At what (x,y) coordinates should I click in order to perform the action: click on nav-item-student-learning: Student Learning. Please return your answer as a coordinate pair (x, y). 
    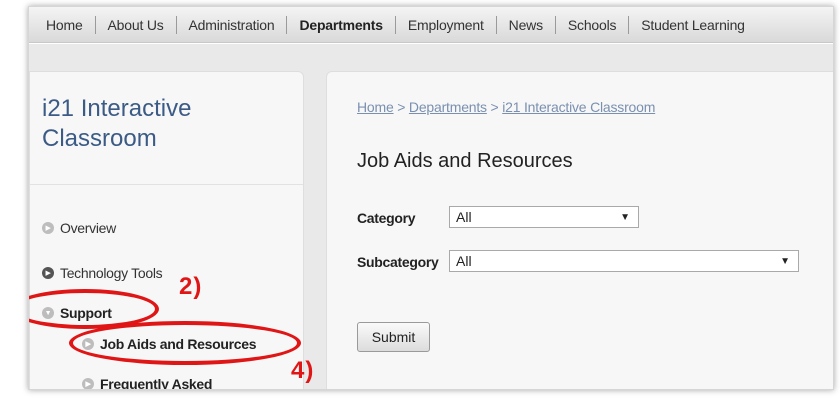
    Looking at the image, I should click on (692, 25).